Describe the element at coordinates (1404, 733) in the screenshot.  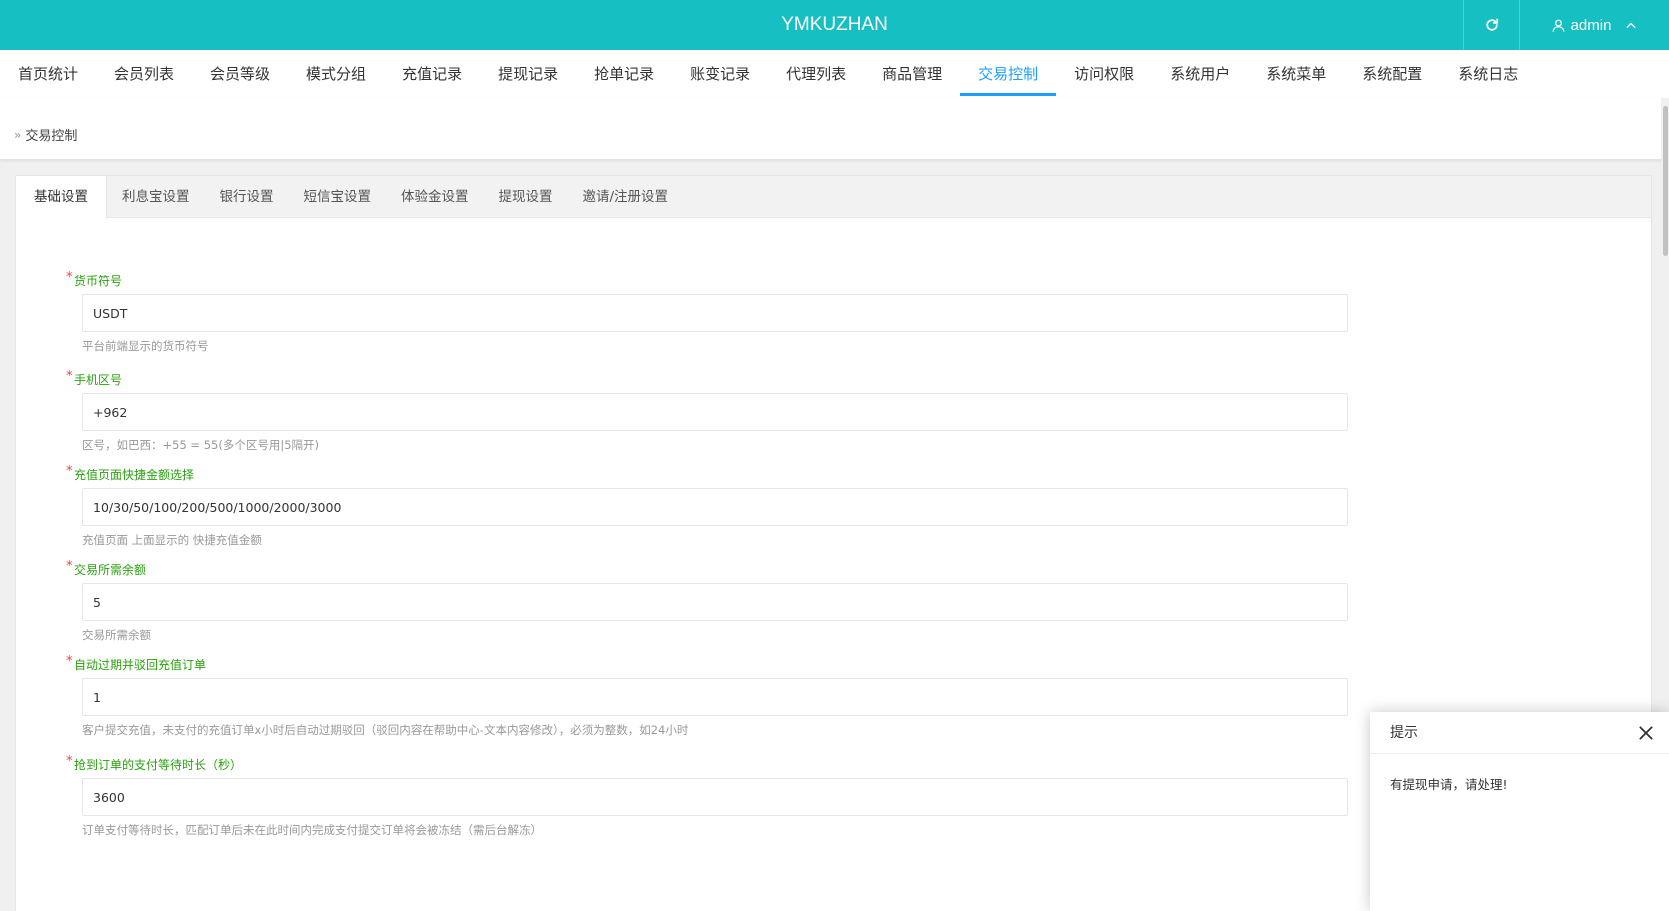
I see `notification-title: 提示` at that location.